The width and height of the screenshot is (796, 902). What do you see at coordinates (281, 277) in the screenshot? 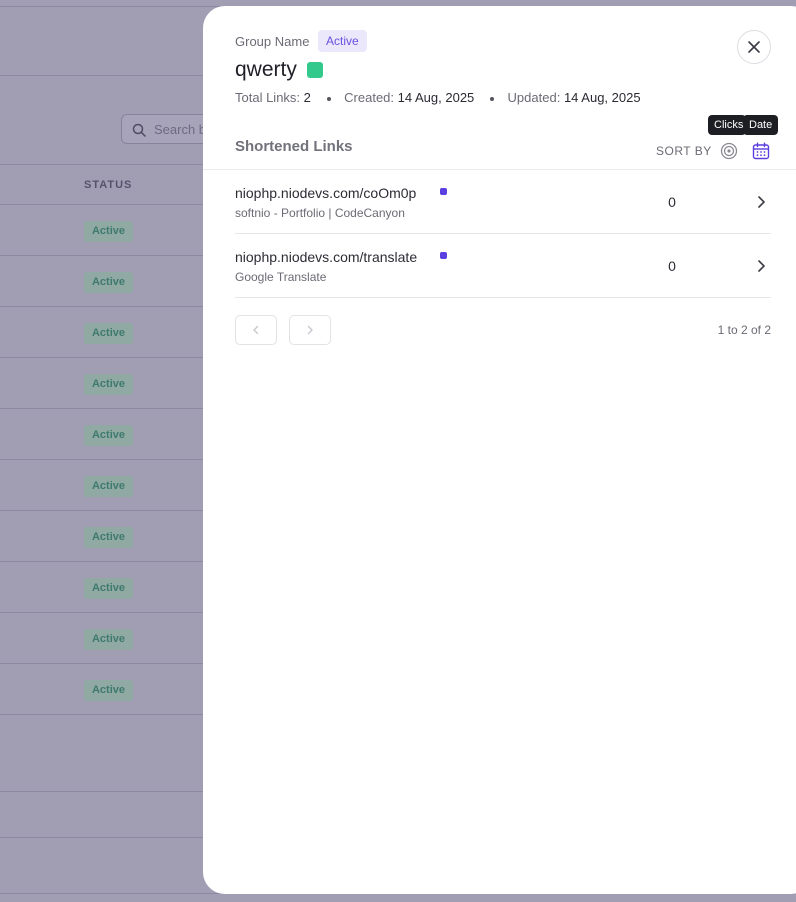
I see `link-title: Google Translate` at bounding box center [281, 277].